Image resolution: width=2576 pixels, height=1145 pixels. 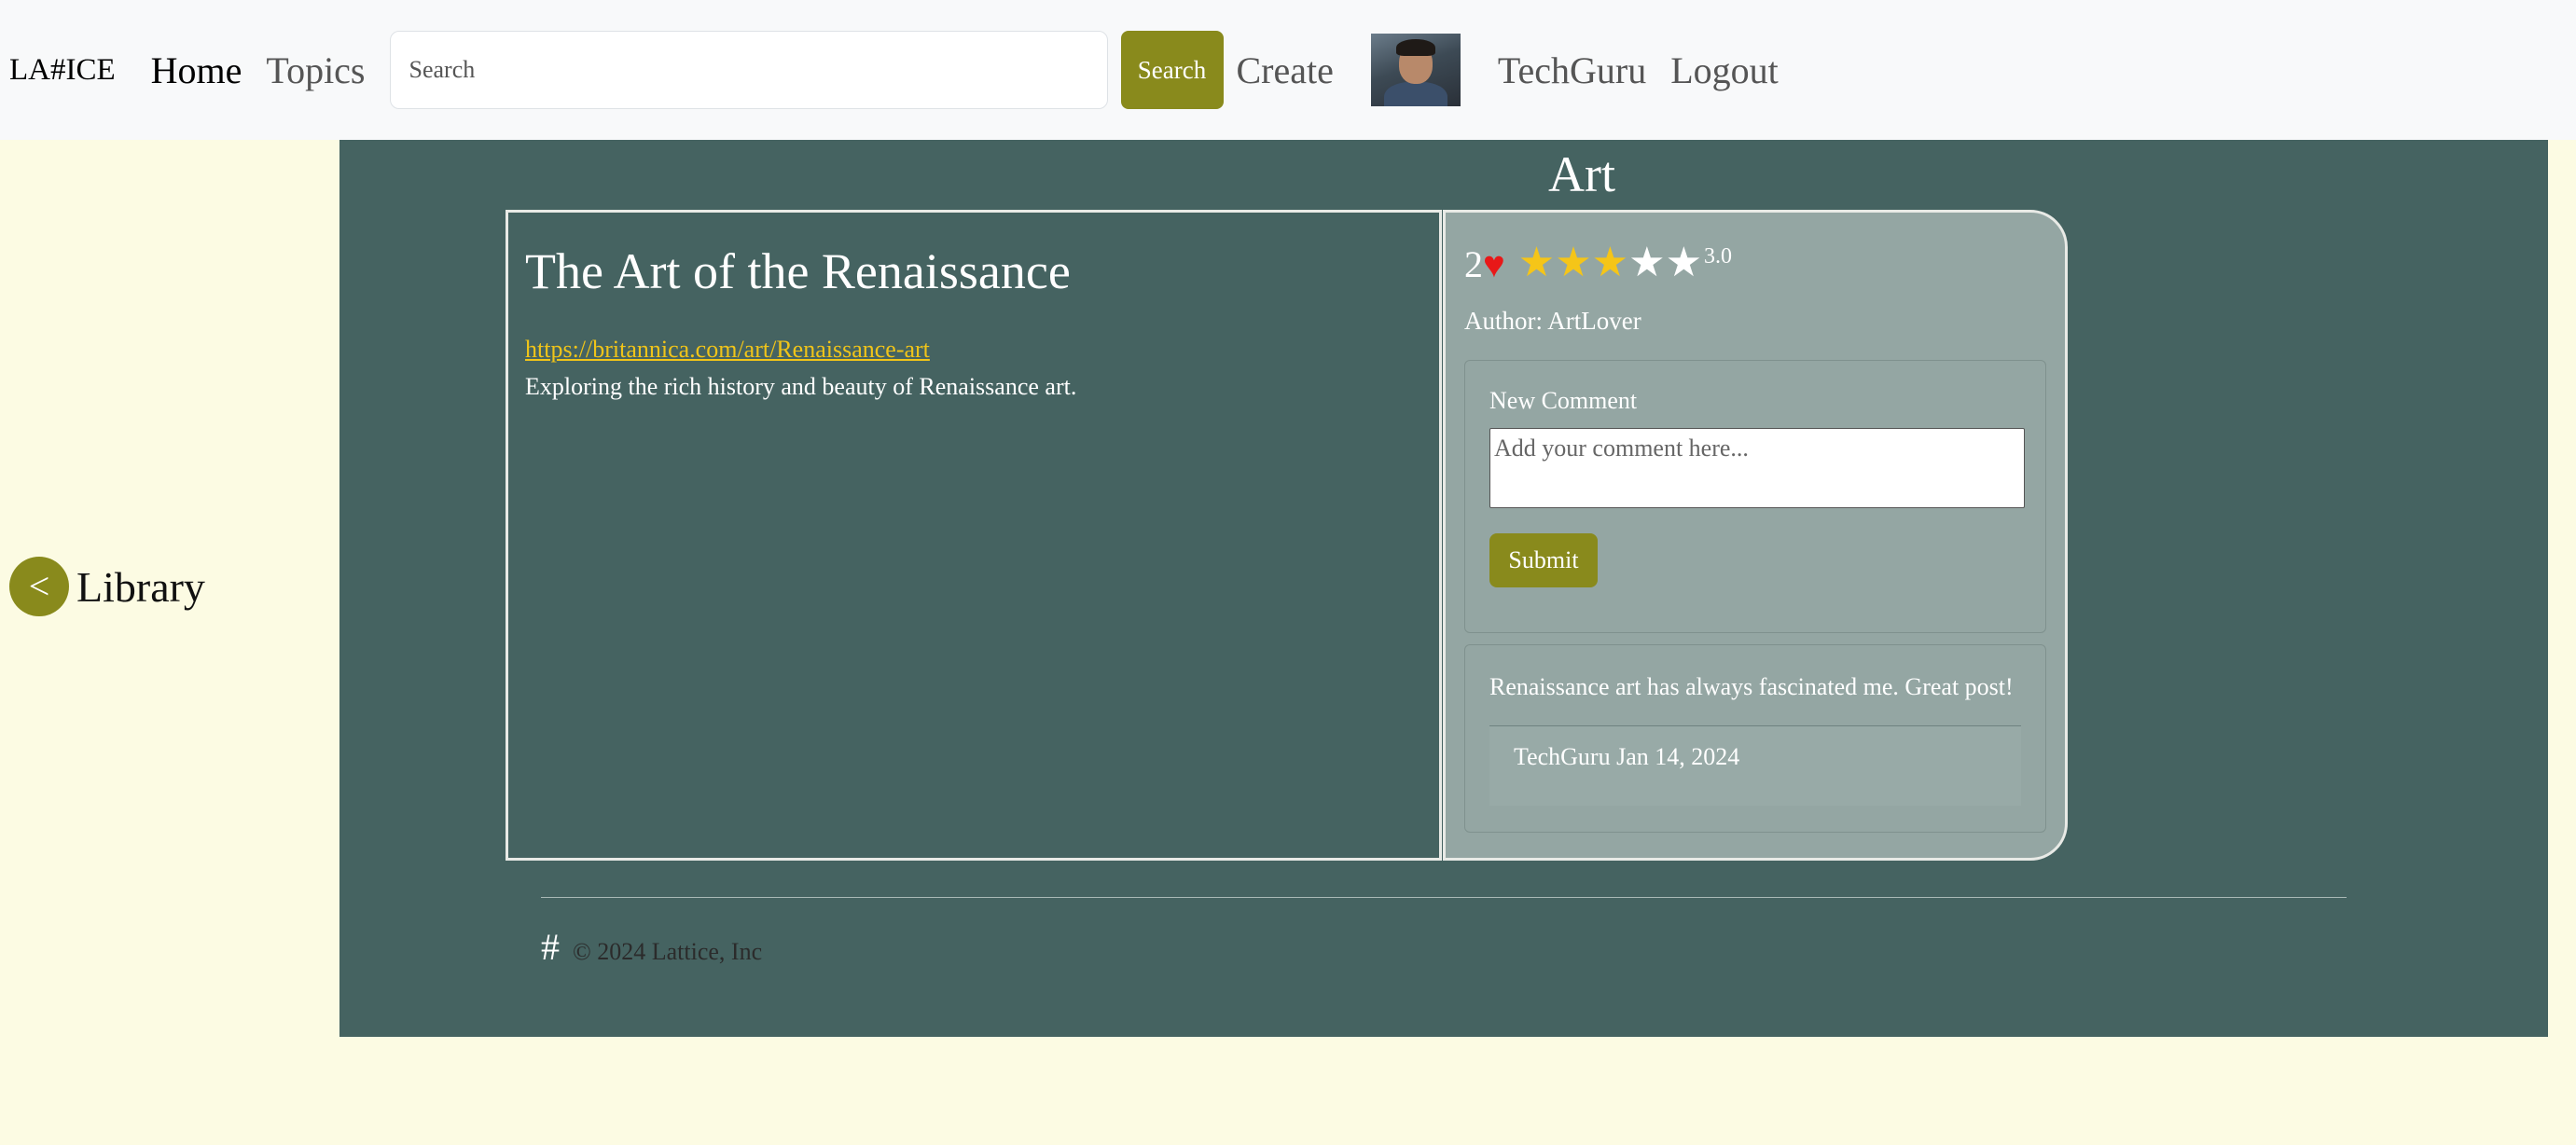 I want to click on library-label: Library, so click(x=140, y=587).